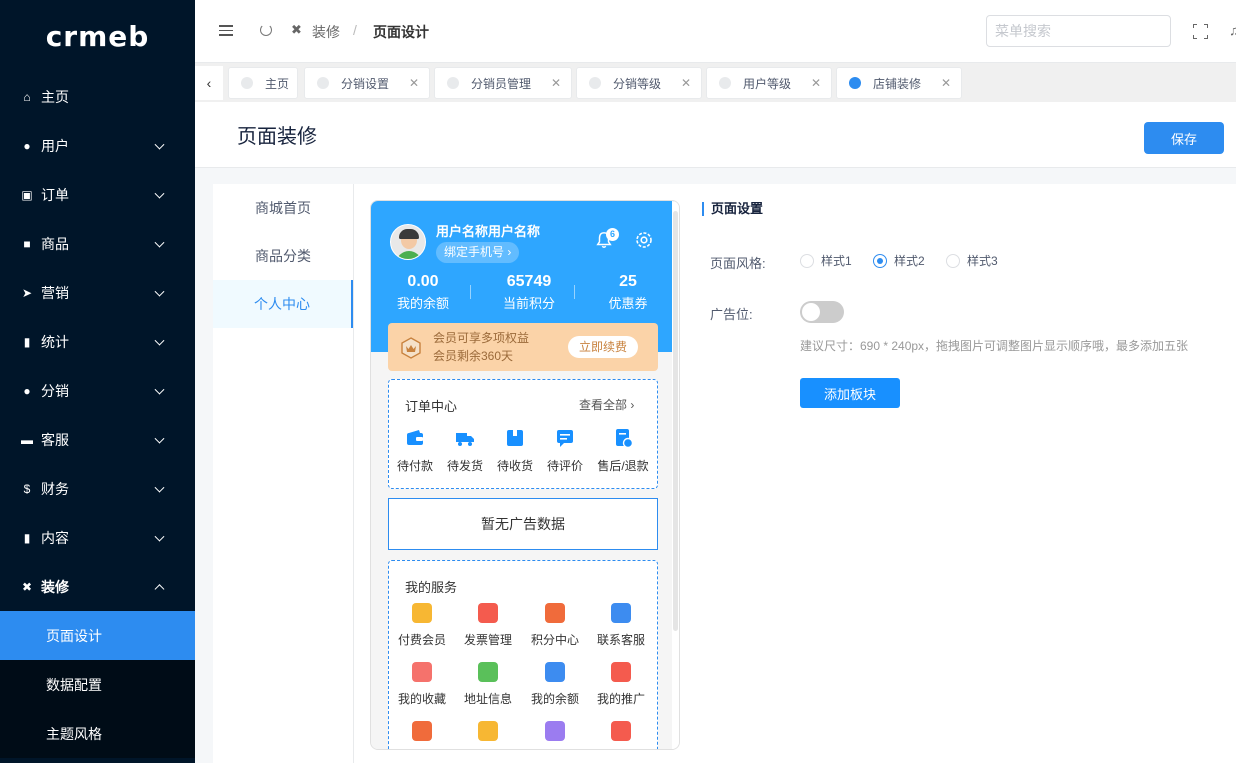  What do you see at coordinates (488, 231) in the screenshot?
I see `username: 用户名称用户名称` at bounding box center [488, 231].